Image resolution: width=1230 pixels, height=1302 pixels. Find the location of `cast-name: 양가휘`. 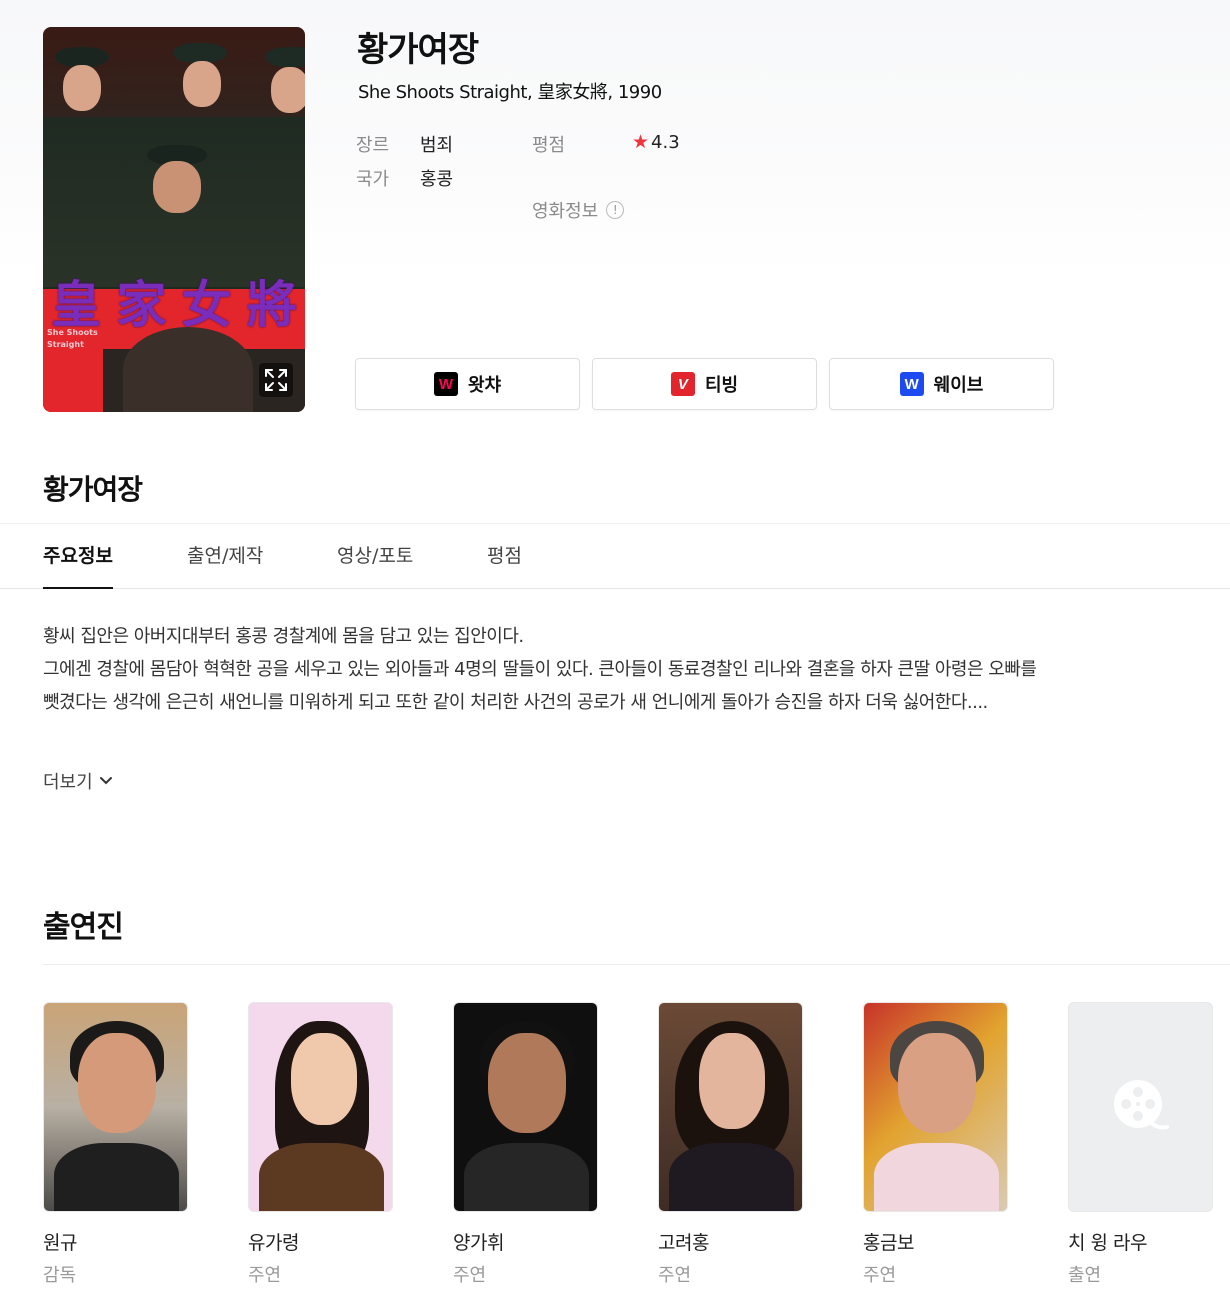

cast-name: 양가휘 is located at coordinates (478, 1243).